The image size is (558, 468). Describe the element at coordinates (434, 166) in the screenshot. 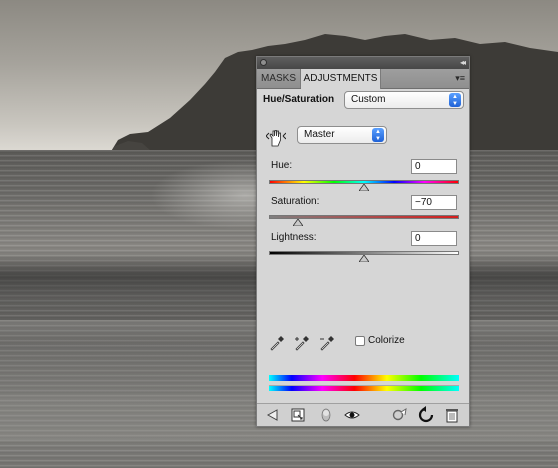

I see `hue-input: 0` at that location.